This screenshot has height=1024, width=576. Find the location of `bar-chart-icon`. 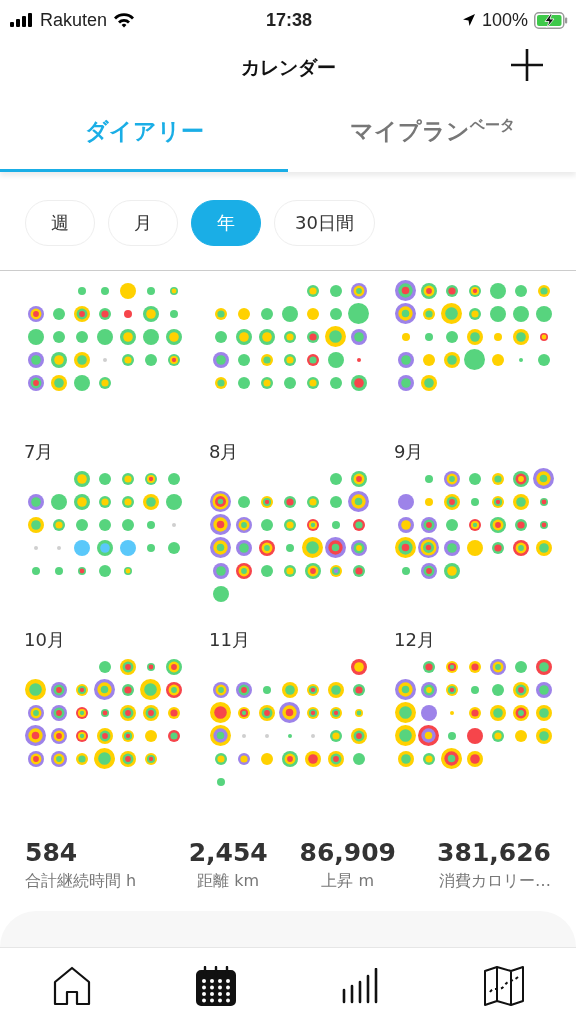

bar-chart-icon is located at coordinates (360, 986).